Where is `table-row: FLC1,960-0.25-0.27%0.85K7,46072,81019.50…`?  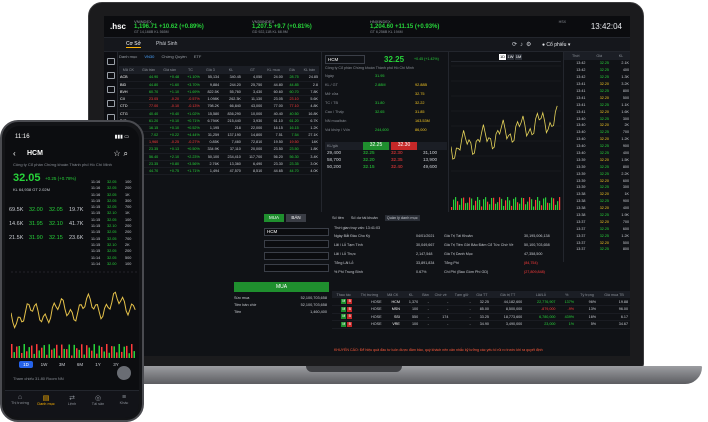 table-row: FLC1,960-0.25-0.27%0.85K7,46072,81019.50… is located at coordinates (219, 142).